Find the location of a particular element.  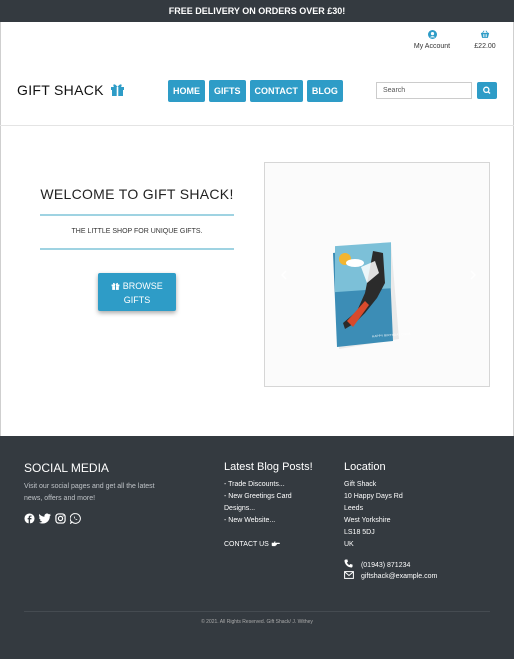

user-circle-icon is located at coordinates (432, 34).